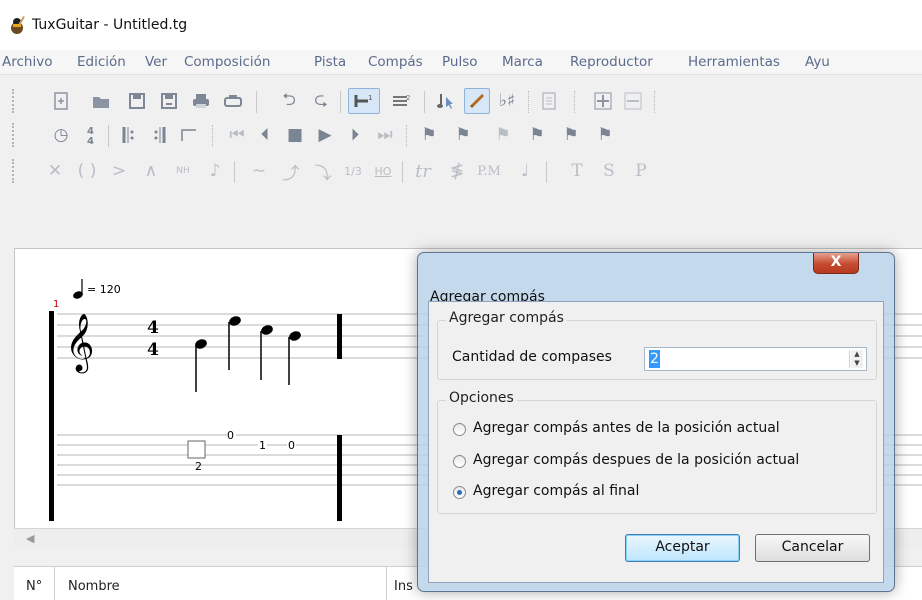 This screenshot has height=600, width=922. What do you see at coordinates (812, 548) in the screenshot?
I see `cancel-button: Cancelar` at bounding box center [812, 548].